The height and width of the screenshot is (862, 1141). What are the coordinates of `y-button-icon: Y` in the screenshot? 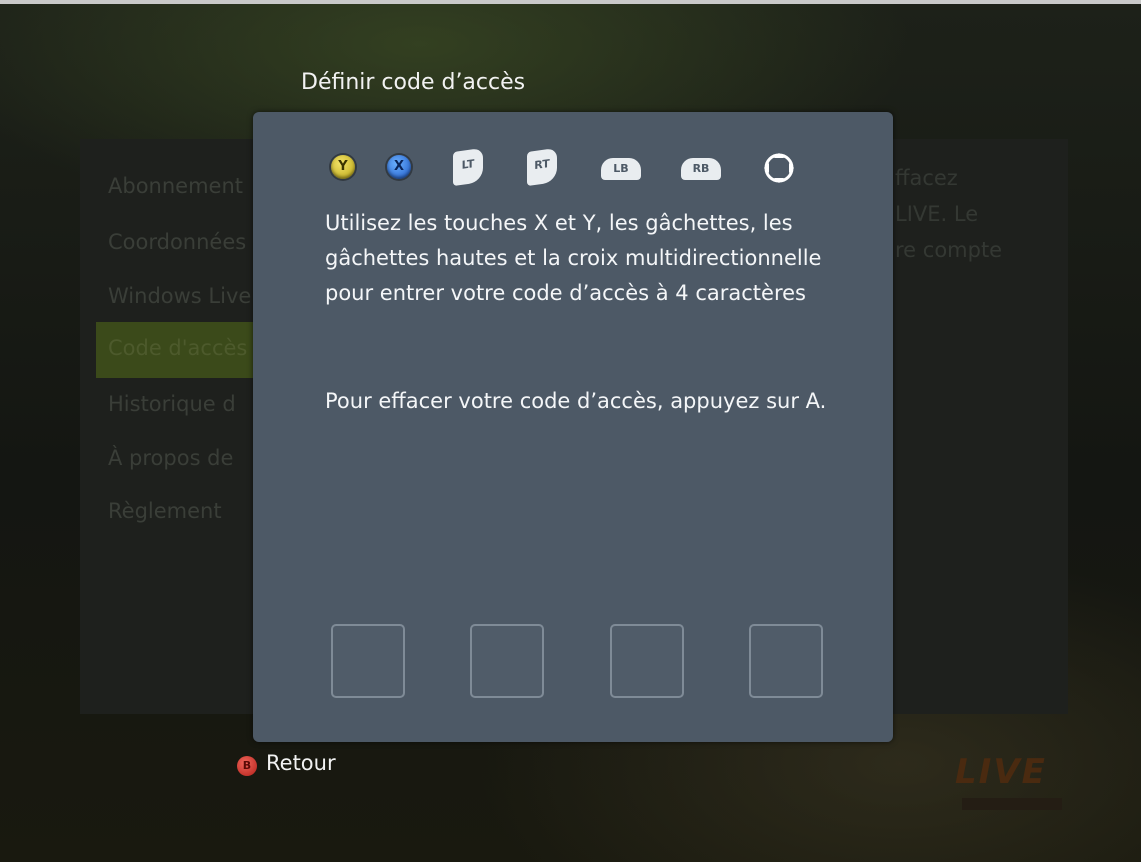 It's located at (343, 167).